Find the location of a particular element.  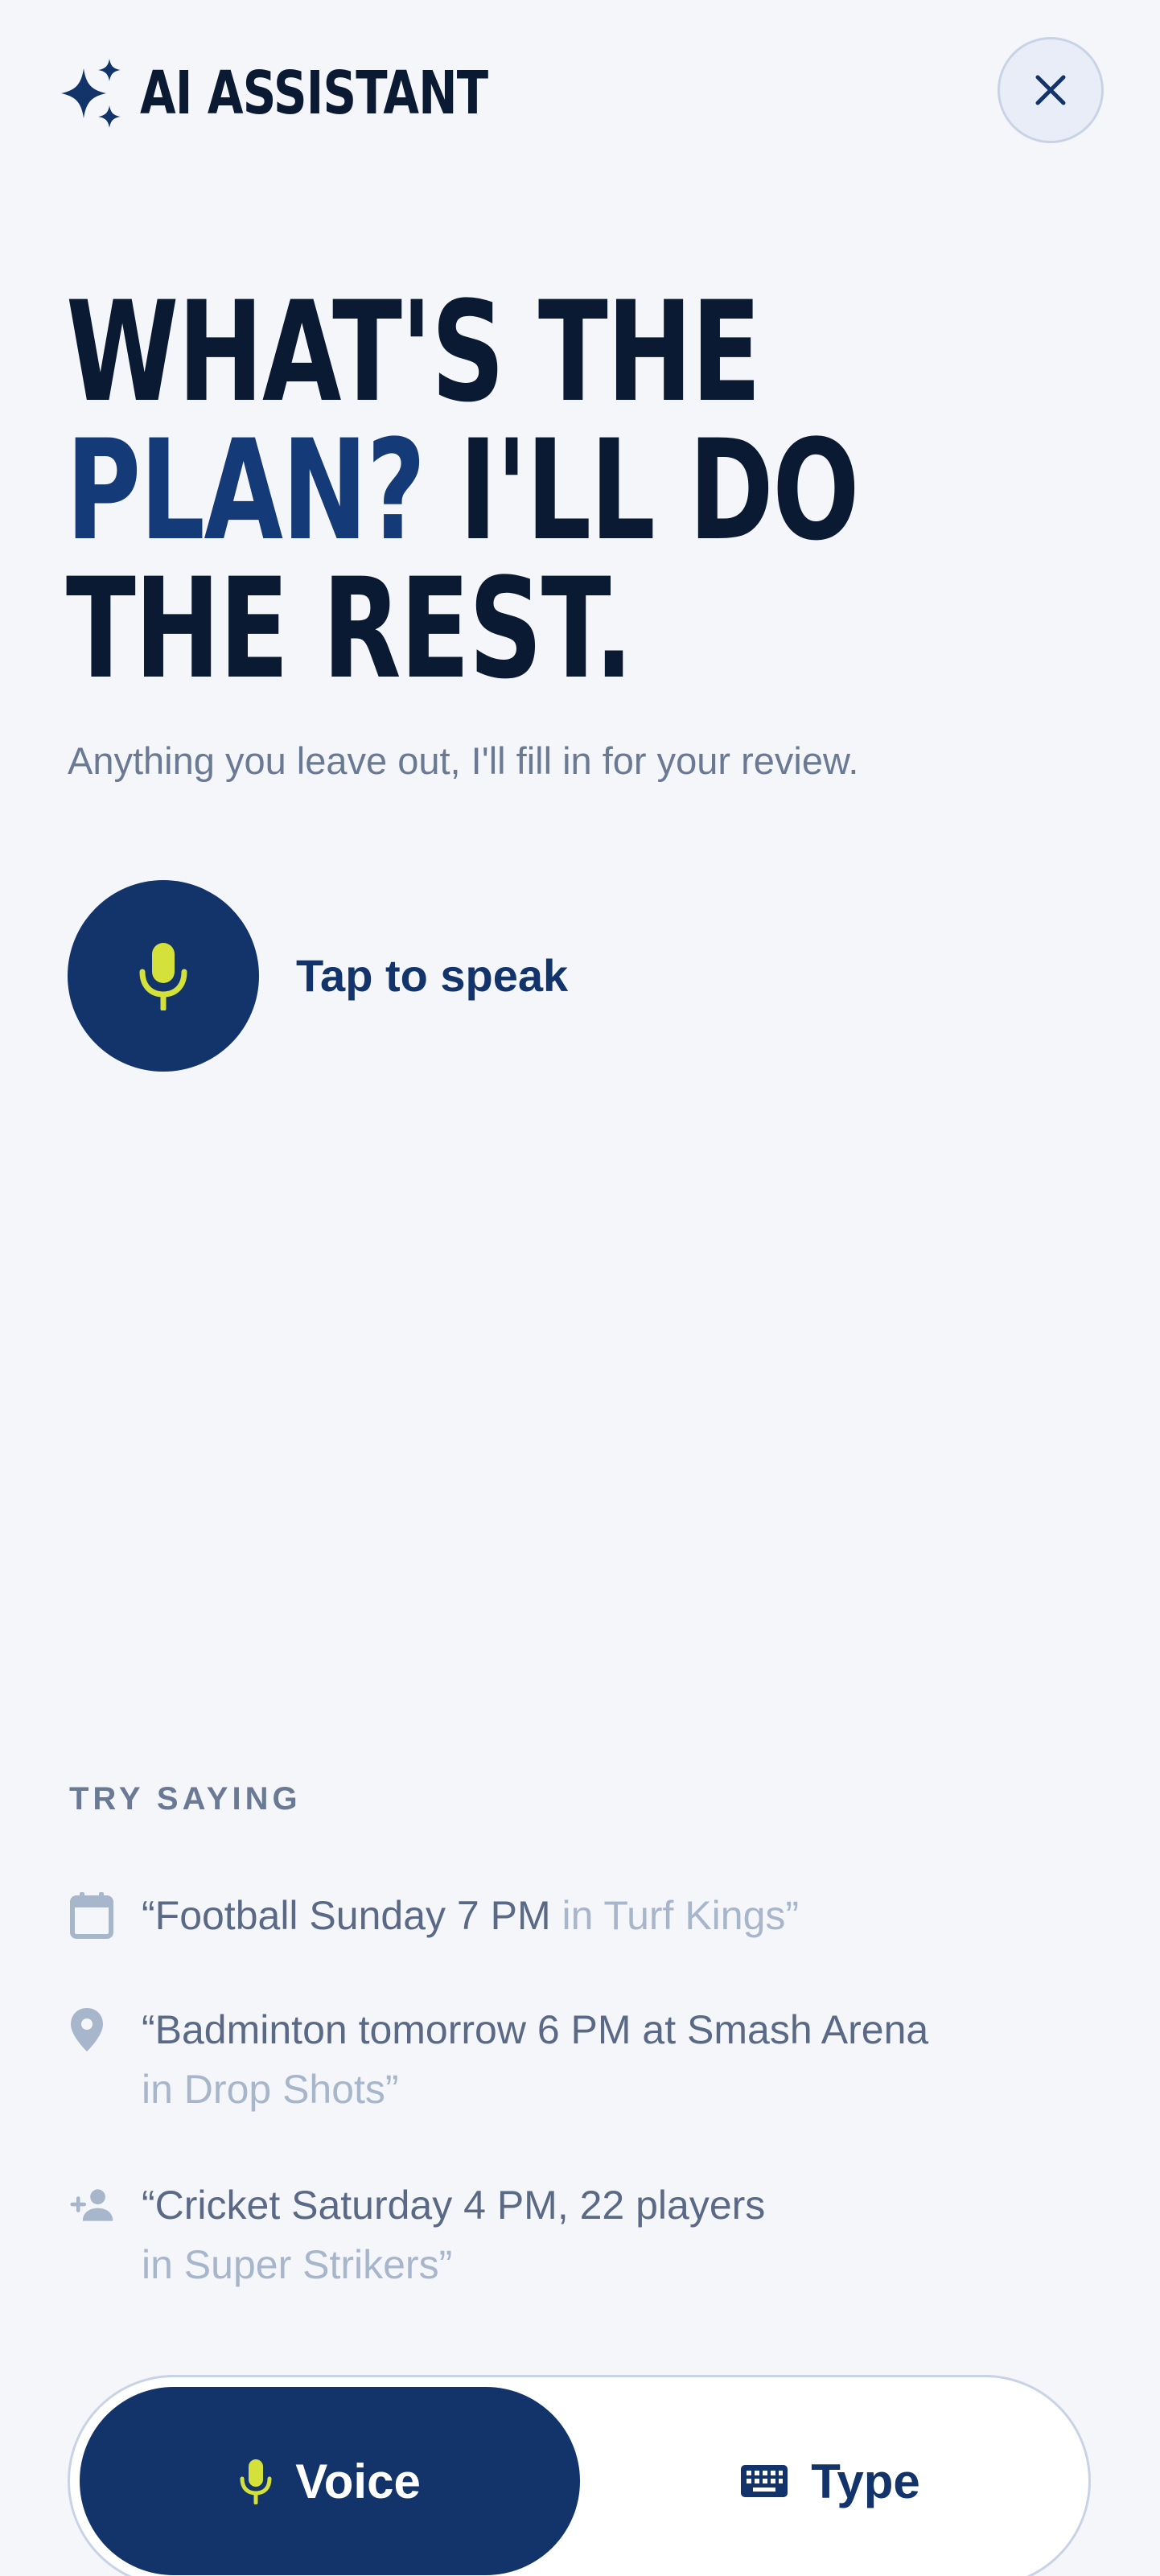

type-mode-label: Type is located at coordinates (865, 2481).